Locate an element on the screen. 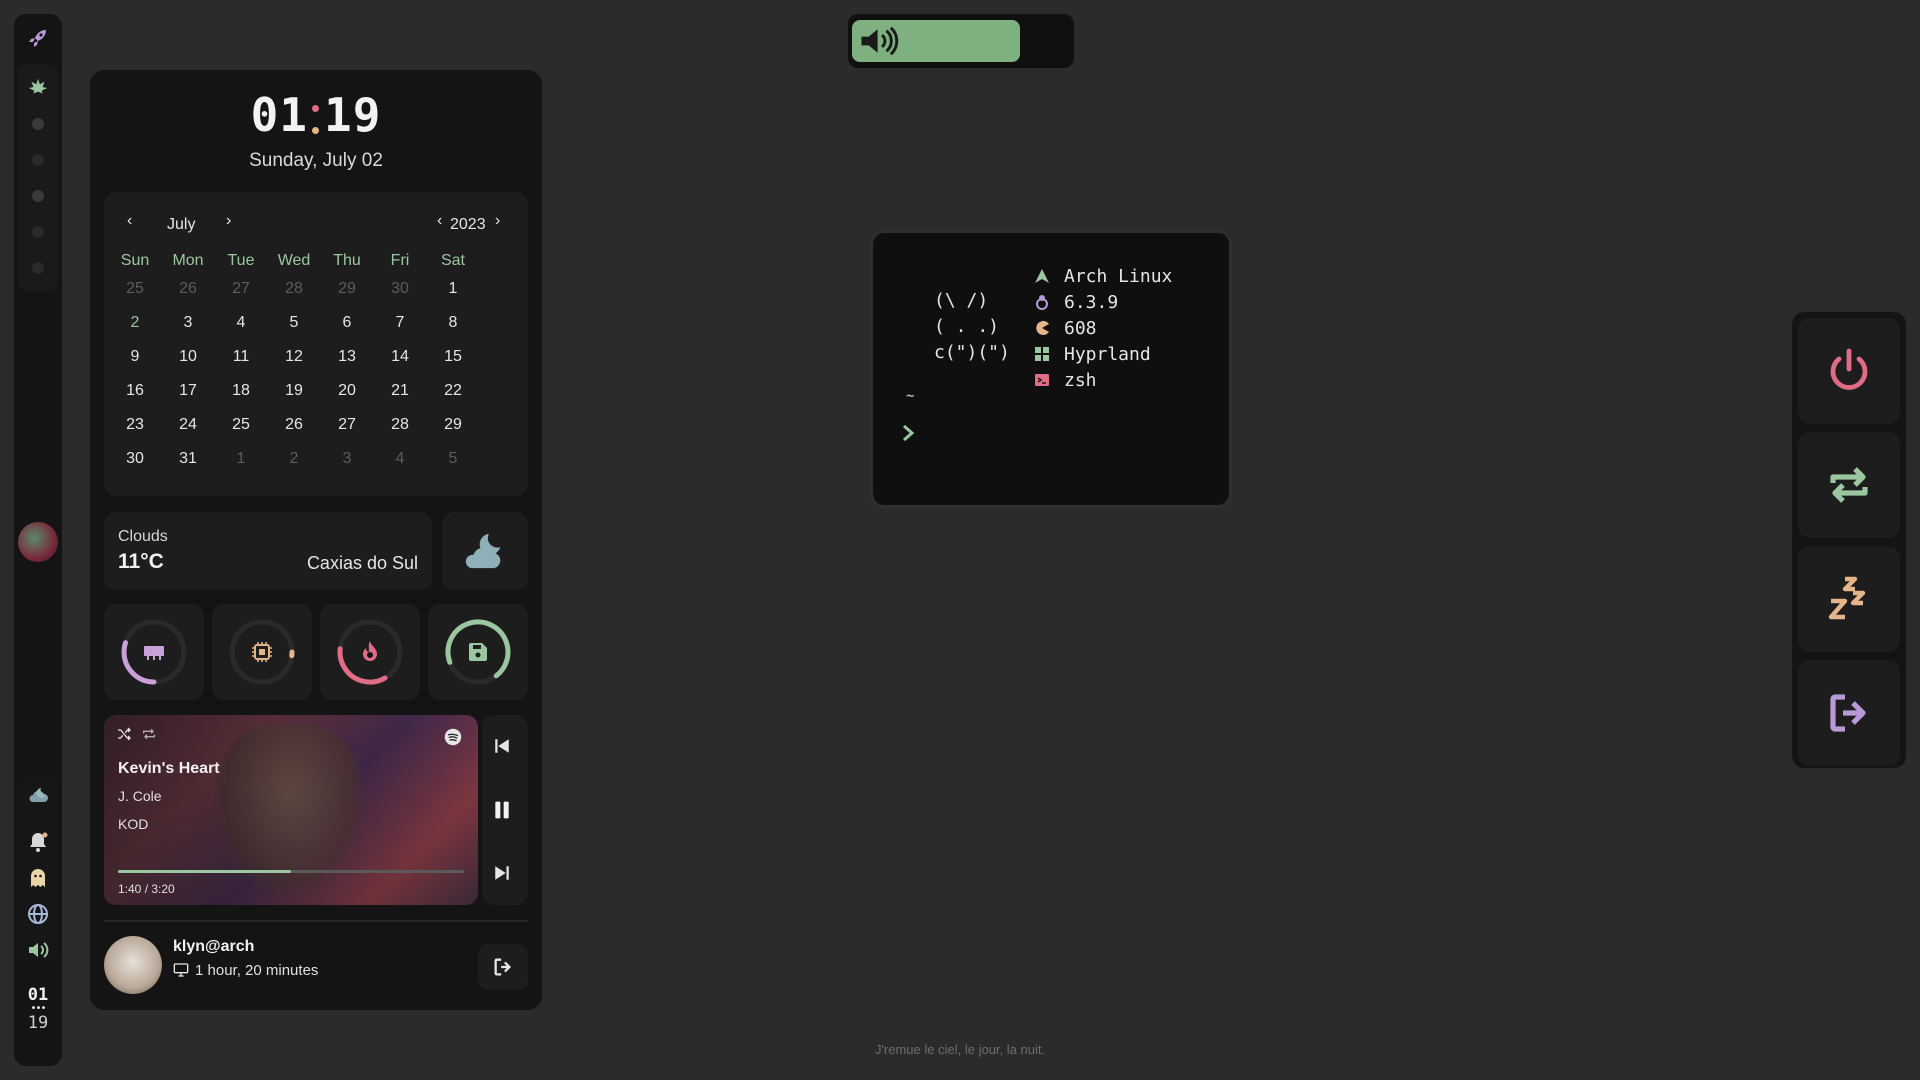  fetch-shell: zsh is located at coordinates (1080, 380).